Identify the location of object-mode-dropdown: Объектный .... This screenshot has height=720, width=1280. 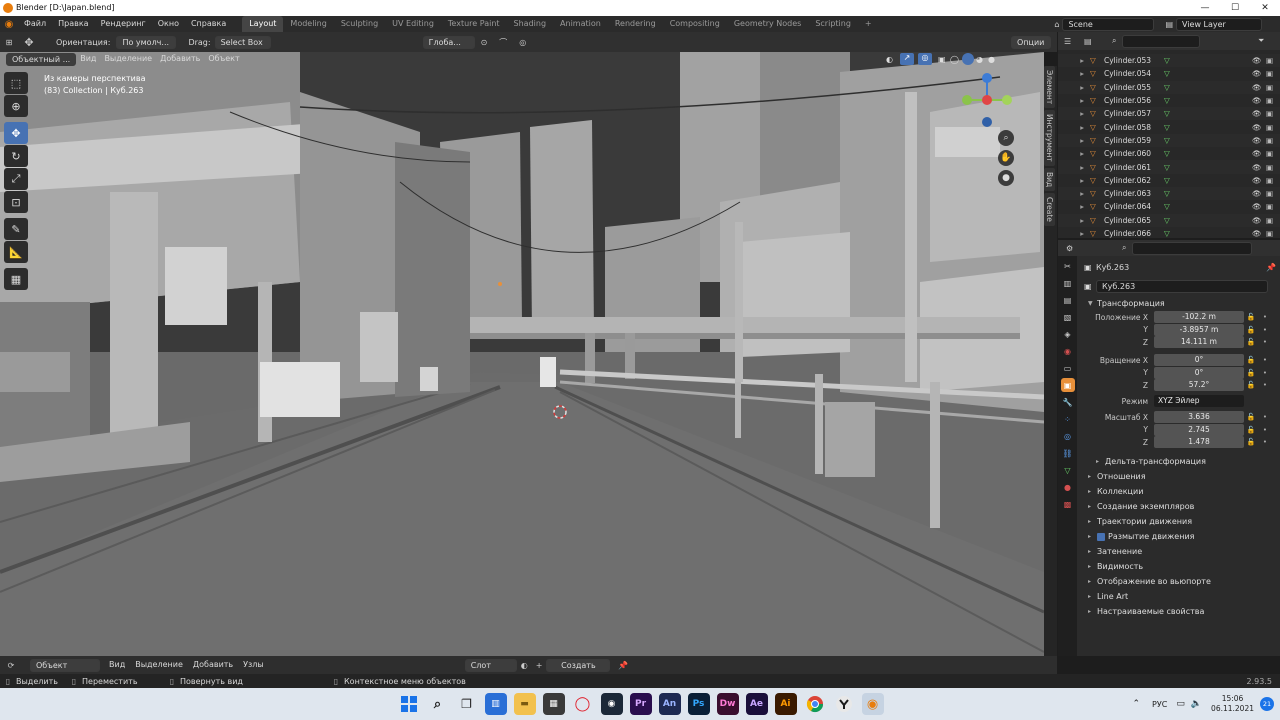
(41, 59).